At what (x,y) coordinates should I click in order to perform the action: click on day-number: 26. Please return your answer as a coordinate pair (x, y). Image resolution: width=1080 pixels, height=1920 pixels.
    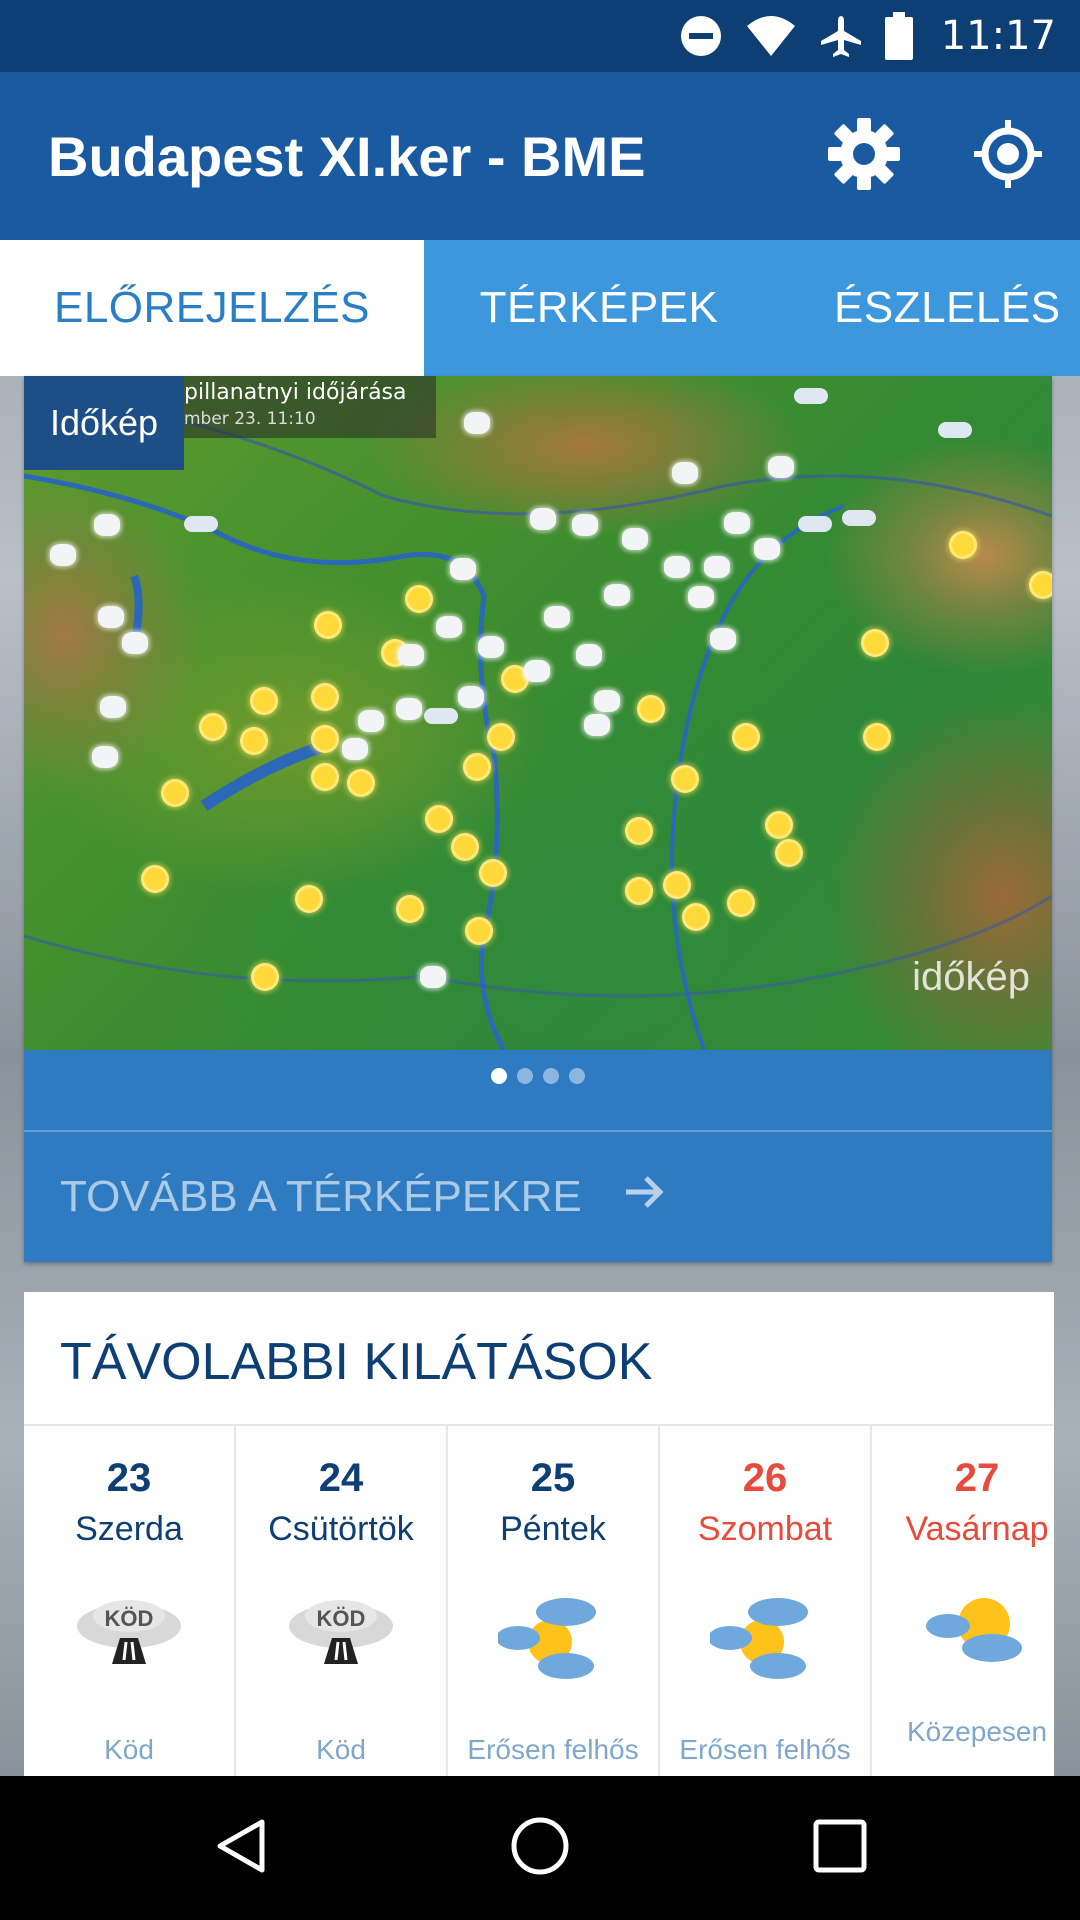
    Looking at the image, I should click on (765, 1478).